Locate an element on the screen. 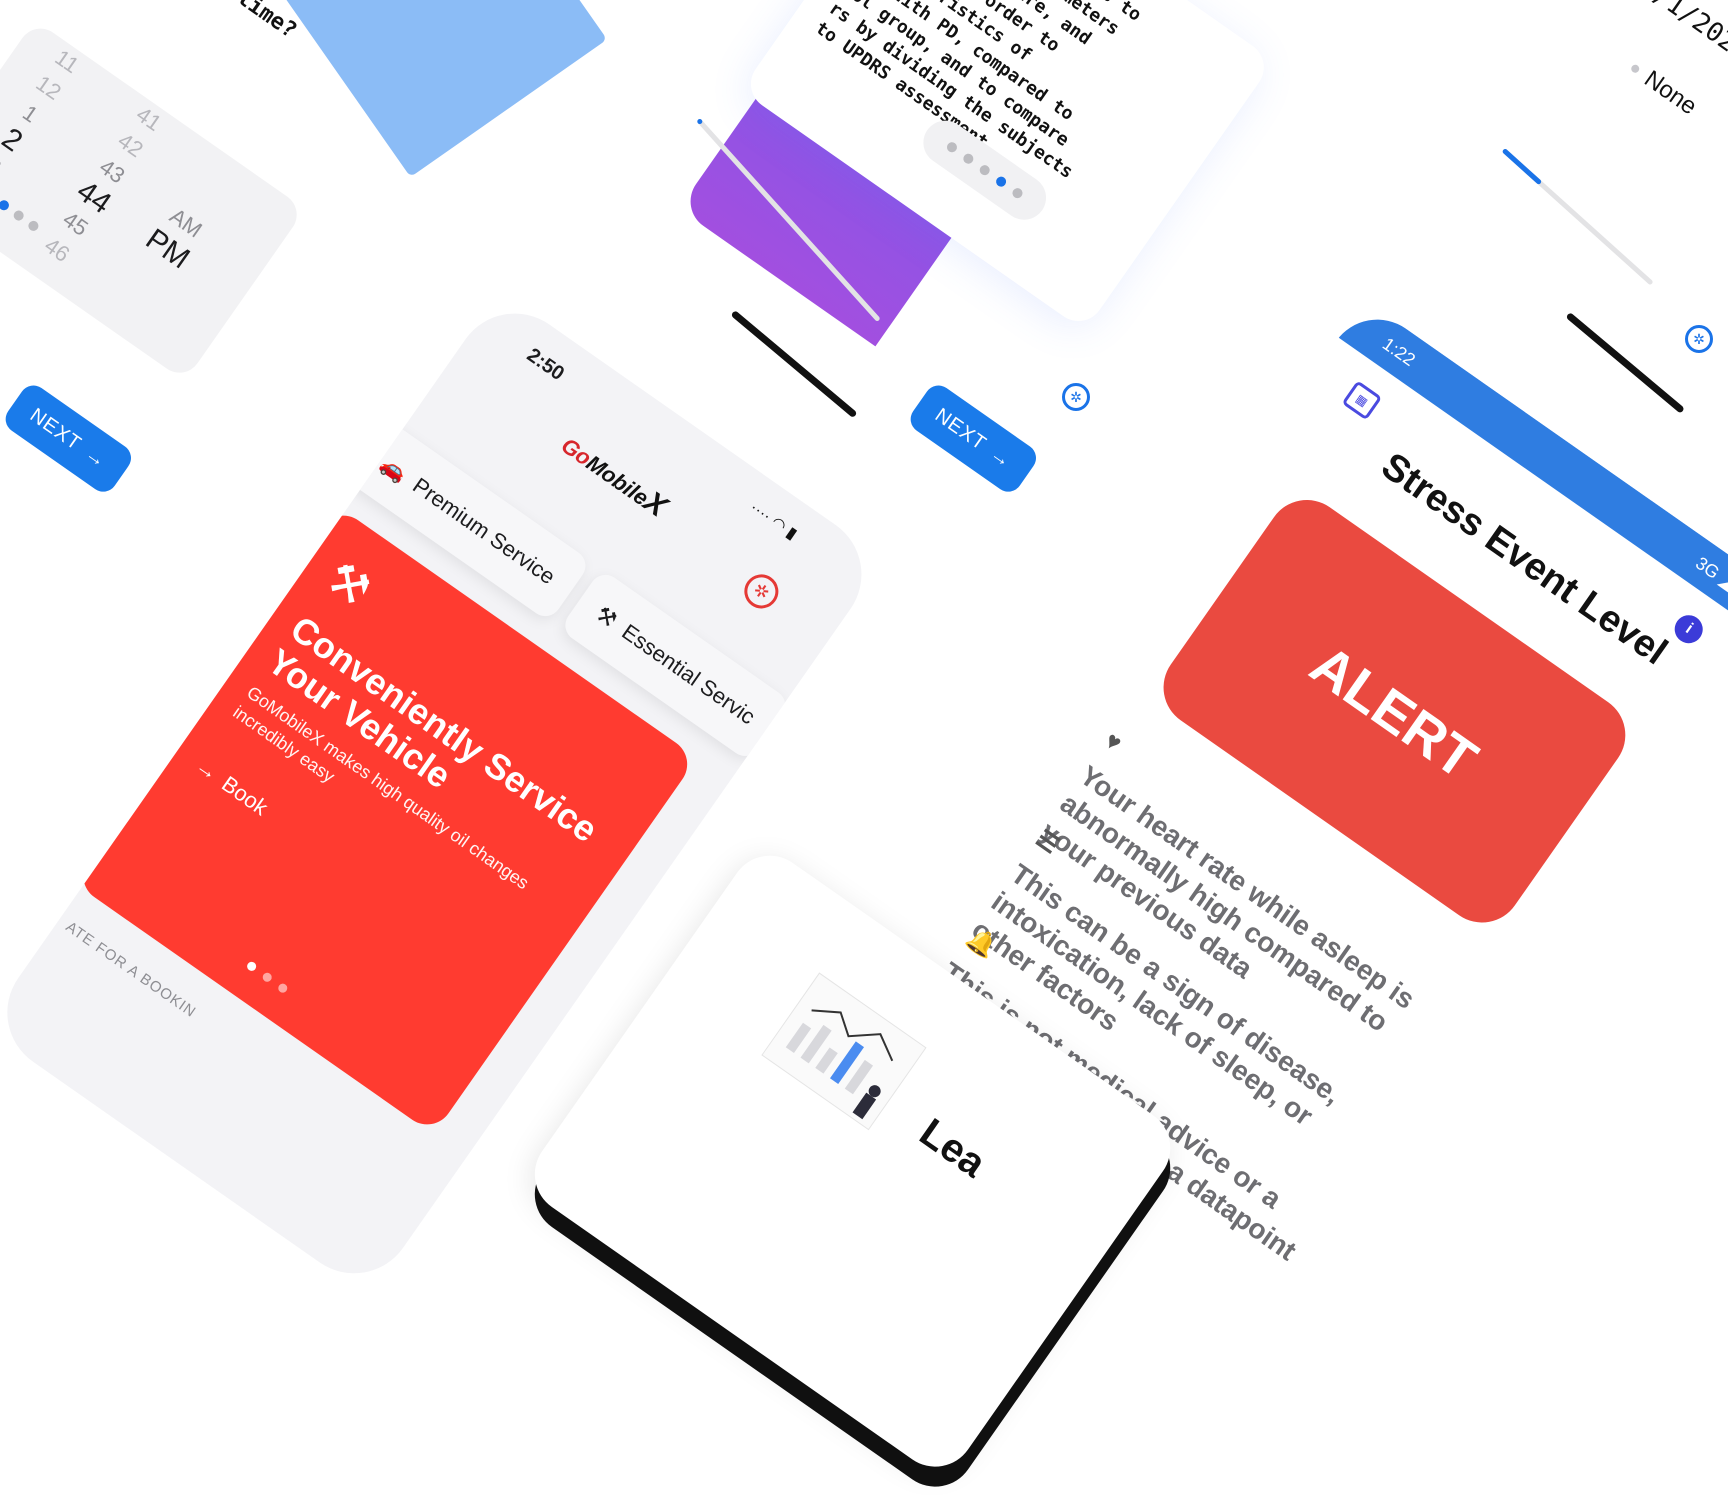 The image size is (1728, 1502). pager-dot-active is located at coordinates (251, 966).